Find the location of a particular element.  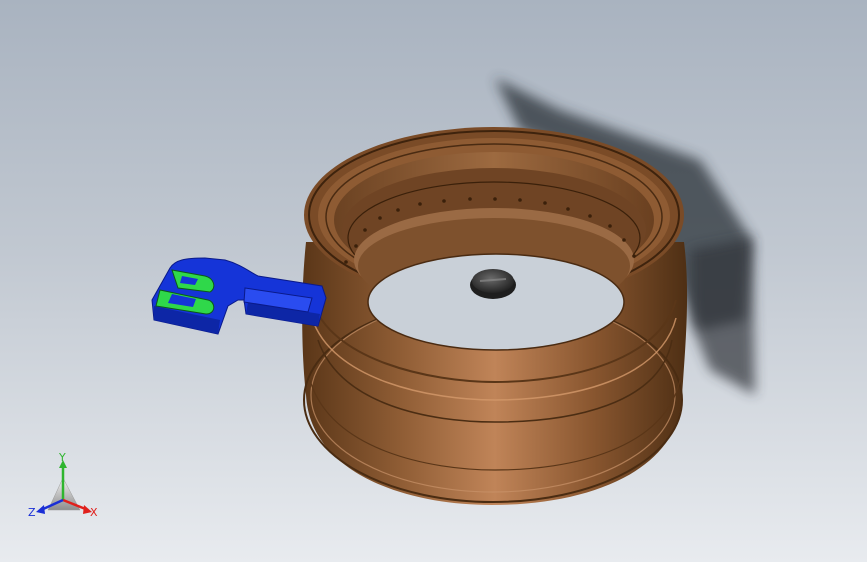

coordinate-triad: Y X Z is located at coordinates (63, 485).